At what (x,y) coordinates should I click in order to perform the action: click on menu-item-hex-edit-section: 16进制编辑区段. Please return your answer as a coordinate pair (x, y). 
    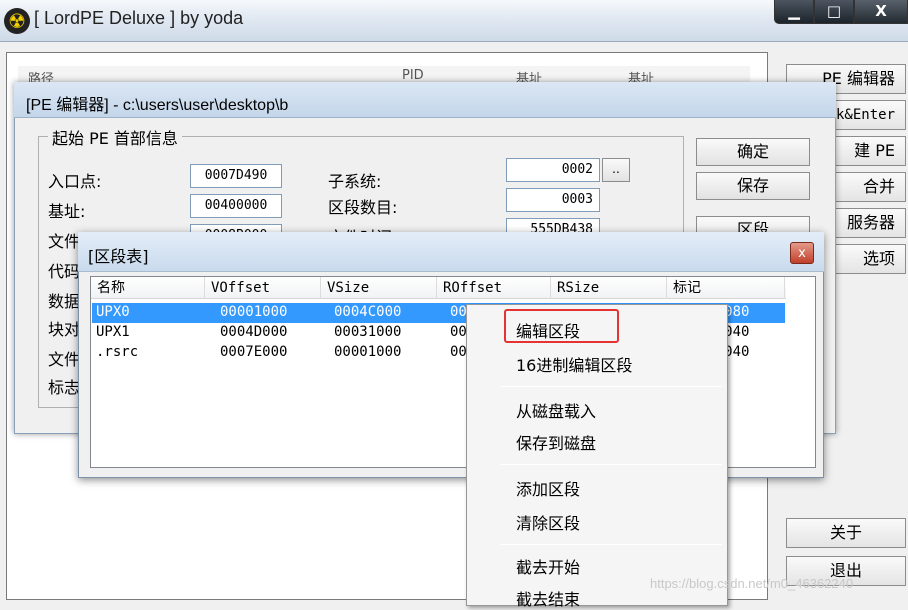
    Looking at the image, I should click on (574, 364).